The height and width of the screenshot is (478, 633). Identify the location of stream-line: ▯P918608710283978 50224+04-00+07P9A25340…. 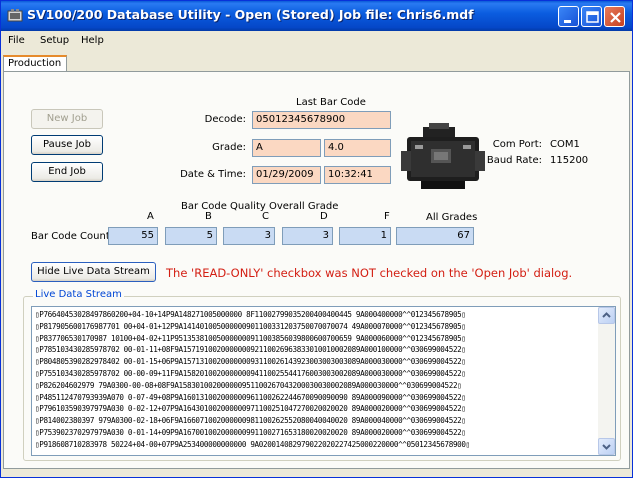
(252, 444).